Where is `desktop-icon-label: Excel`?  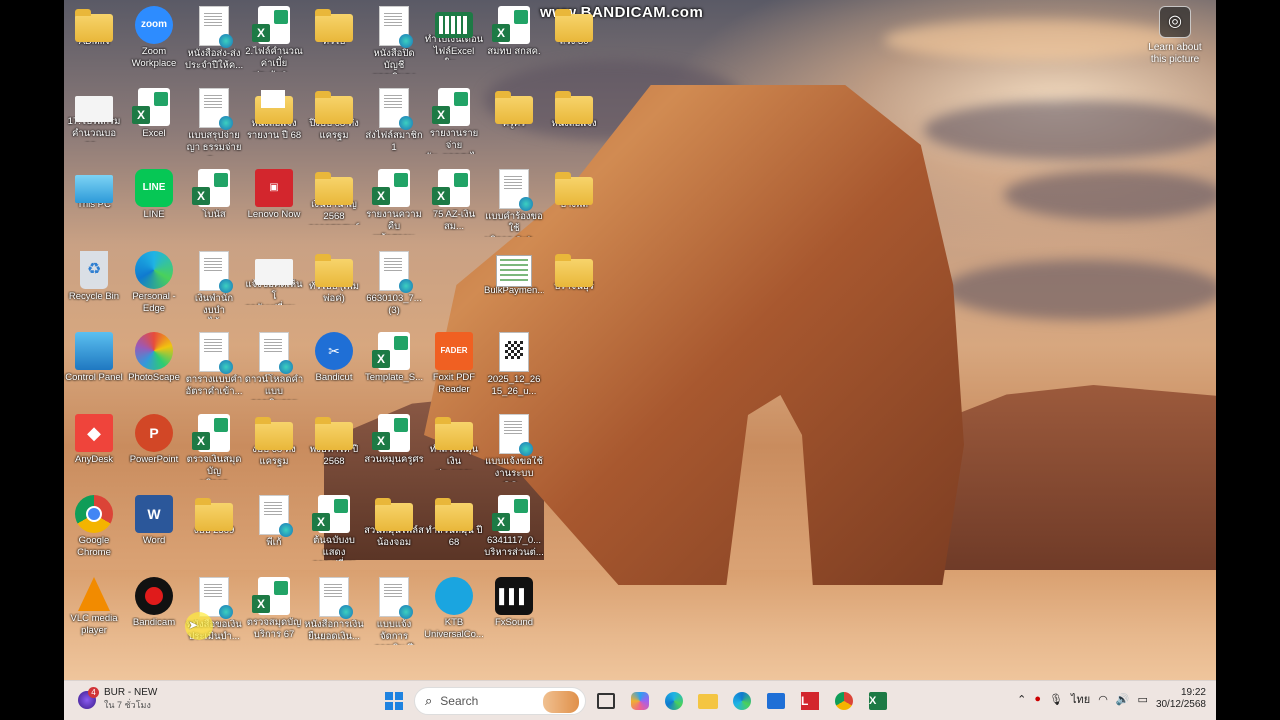 desktop-icon-label: Excel is located at coordinates (154, 133).